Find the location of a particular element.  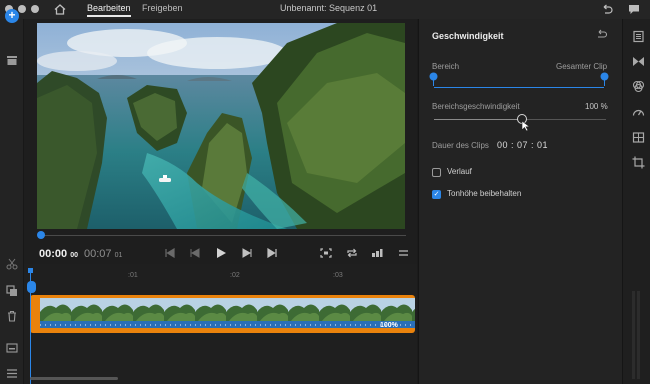

tab-edit: Bearbeiten is located at coordinates (109, 10).